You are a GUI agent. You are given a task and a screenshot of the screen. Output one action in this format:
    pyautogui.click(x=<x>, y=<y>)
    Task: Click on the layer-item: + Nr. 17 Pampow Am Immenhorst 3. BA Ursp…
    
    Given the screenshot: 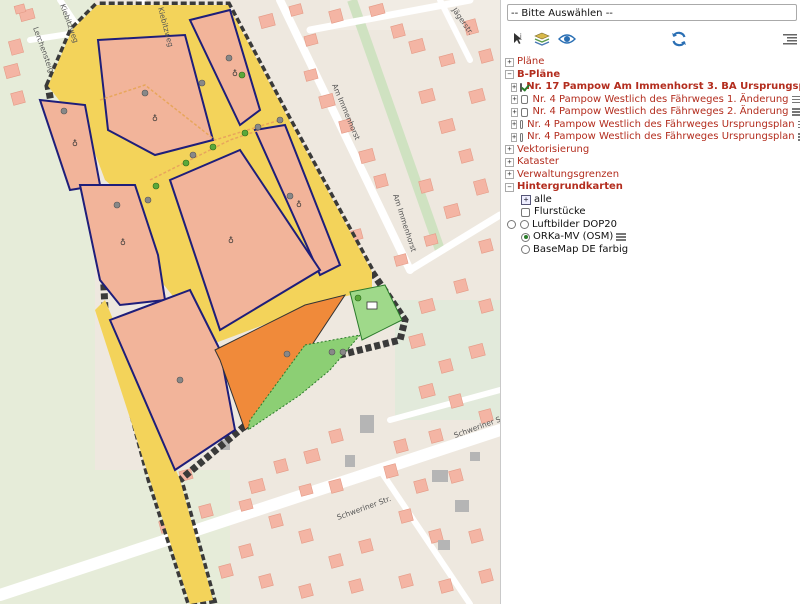 What is the action you would take?
    pyautogui.click(x=652, y=87)
    